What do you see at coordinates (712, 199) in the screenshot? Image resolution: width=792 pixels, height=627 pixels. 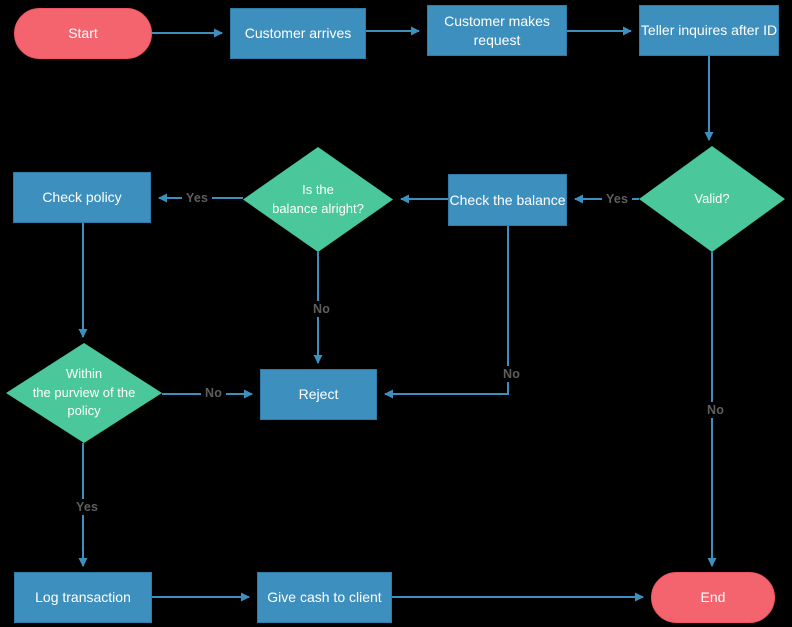 I see `node-valid-decision: Valid?` at bounding box center [712, 199].